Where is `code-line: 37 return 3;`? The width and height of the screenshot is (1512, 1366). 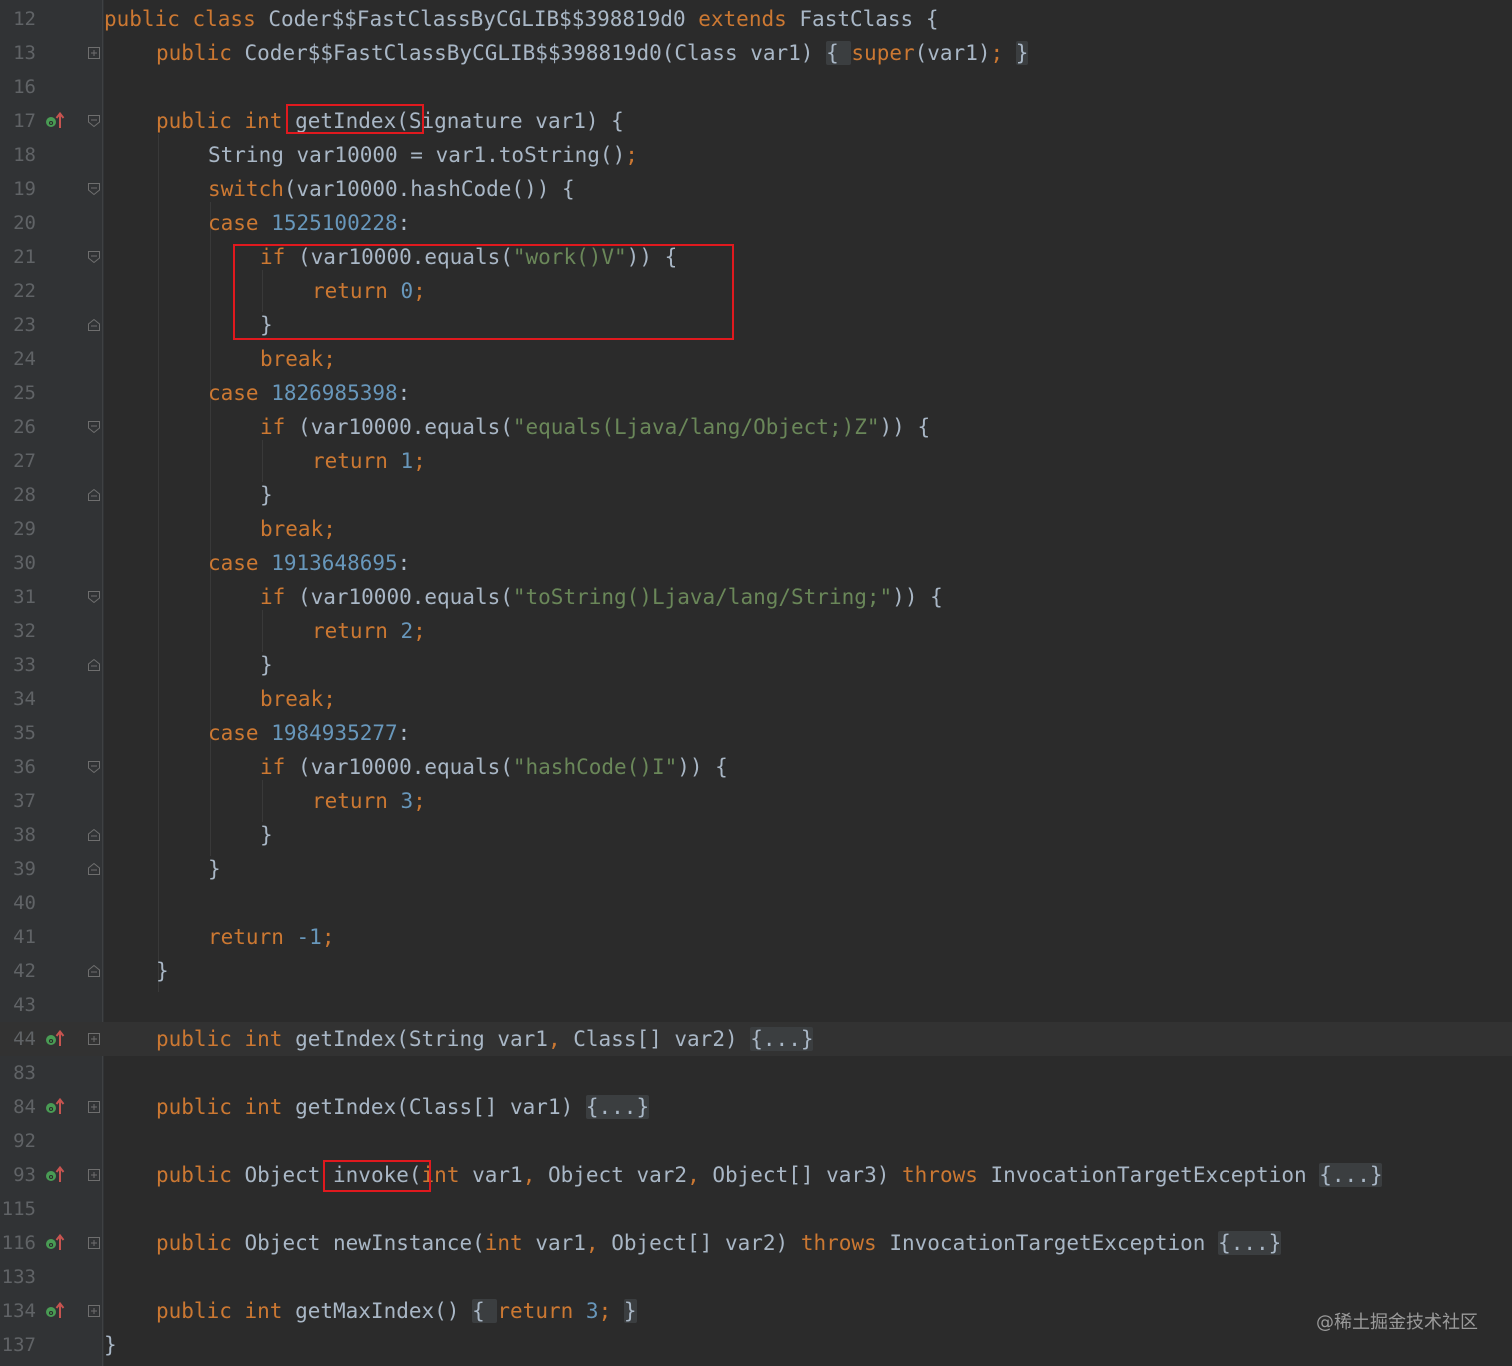 code-line: 37 return 3; is located at coordinates (756, 801).